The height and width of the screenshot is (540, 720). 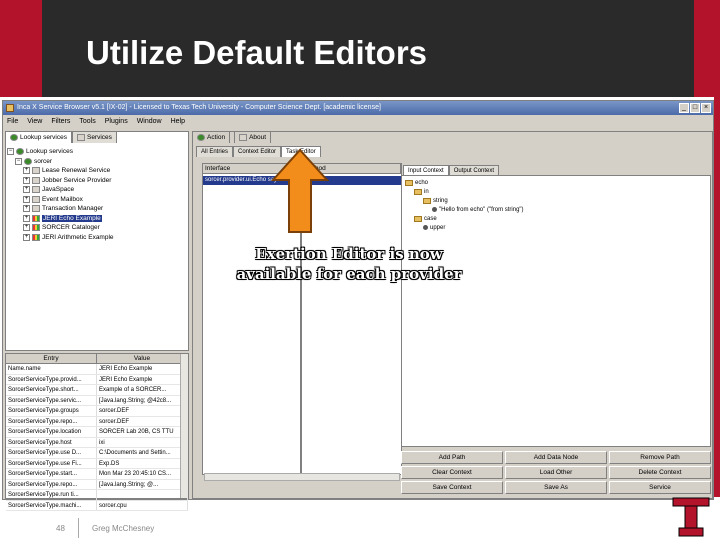 I want to click on service-button: Service, so click(x=660, y=487).